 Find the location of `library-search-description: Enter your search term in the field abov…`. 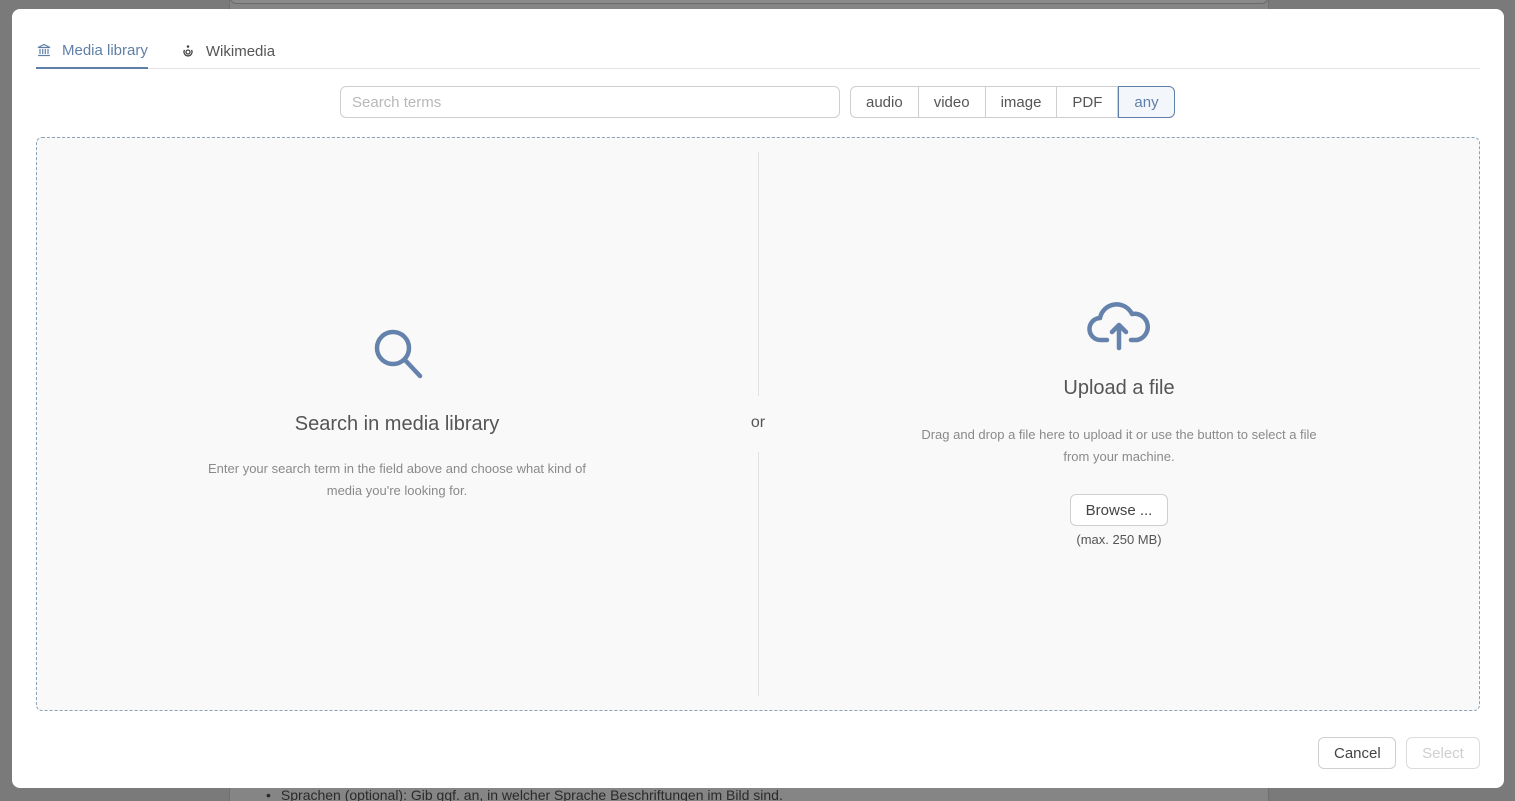

library-search-description: Enter your search term in the field abov… is located at coordinates (397, 479).